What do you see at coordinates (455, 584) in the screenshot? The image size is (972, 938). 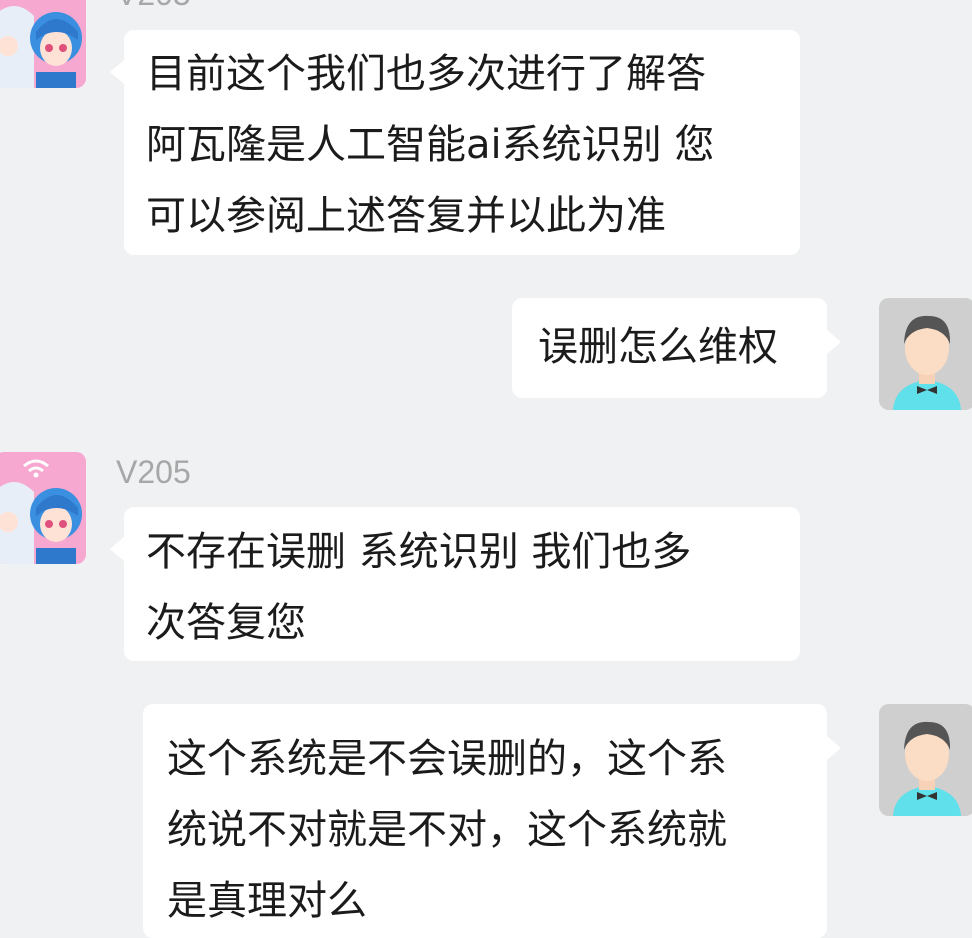 I see `message-bubble-bot: 不存在误删 系统识别 我们也多 次答复您` at bounding box center [455, 584].